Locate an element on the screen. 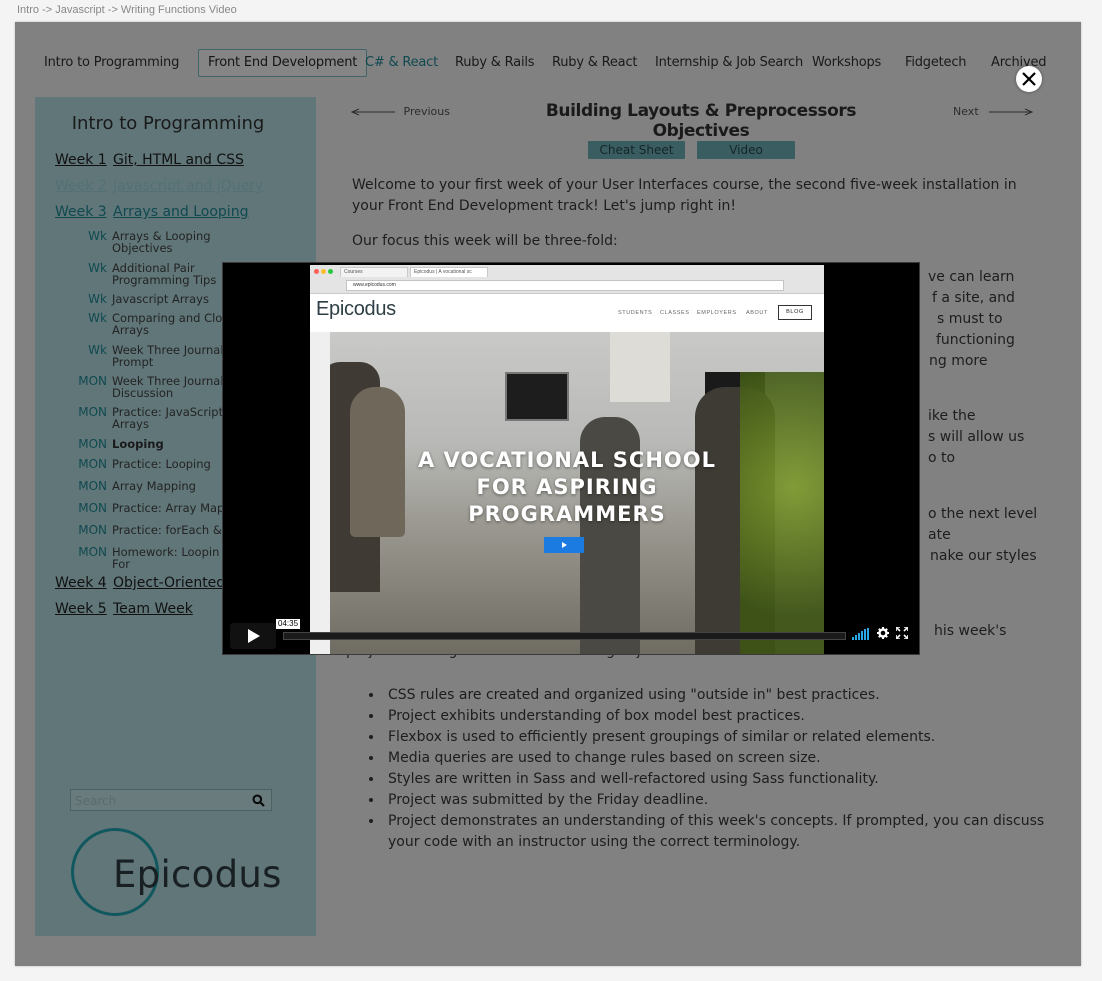  site-blog-button: BLOG is located at coordinates (795, 312).